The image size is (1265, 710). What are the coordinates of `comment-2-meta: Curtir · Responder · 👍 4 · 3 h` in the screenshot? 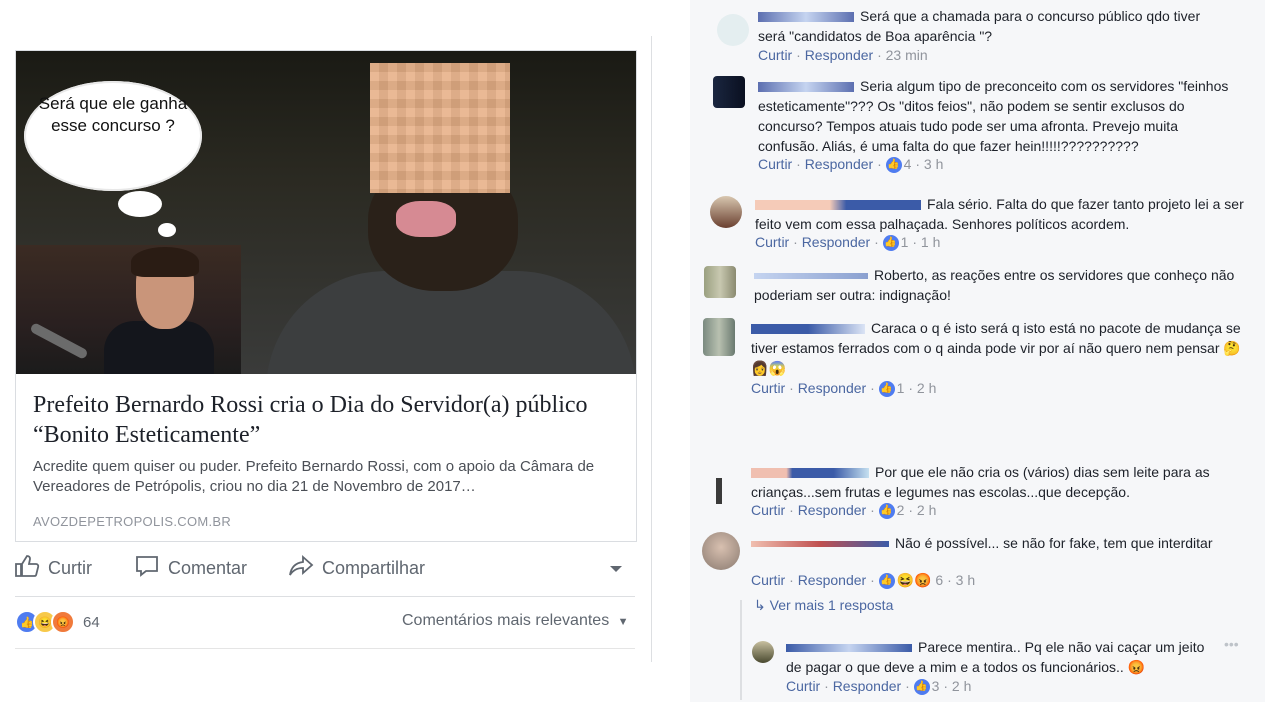 It's located at (851, 165).